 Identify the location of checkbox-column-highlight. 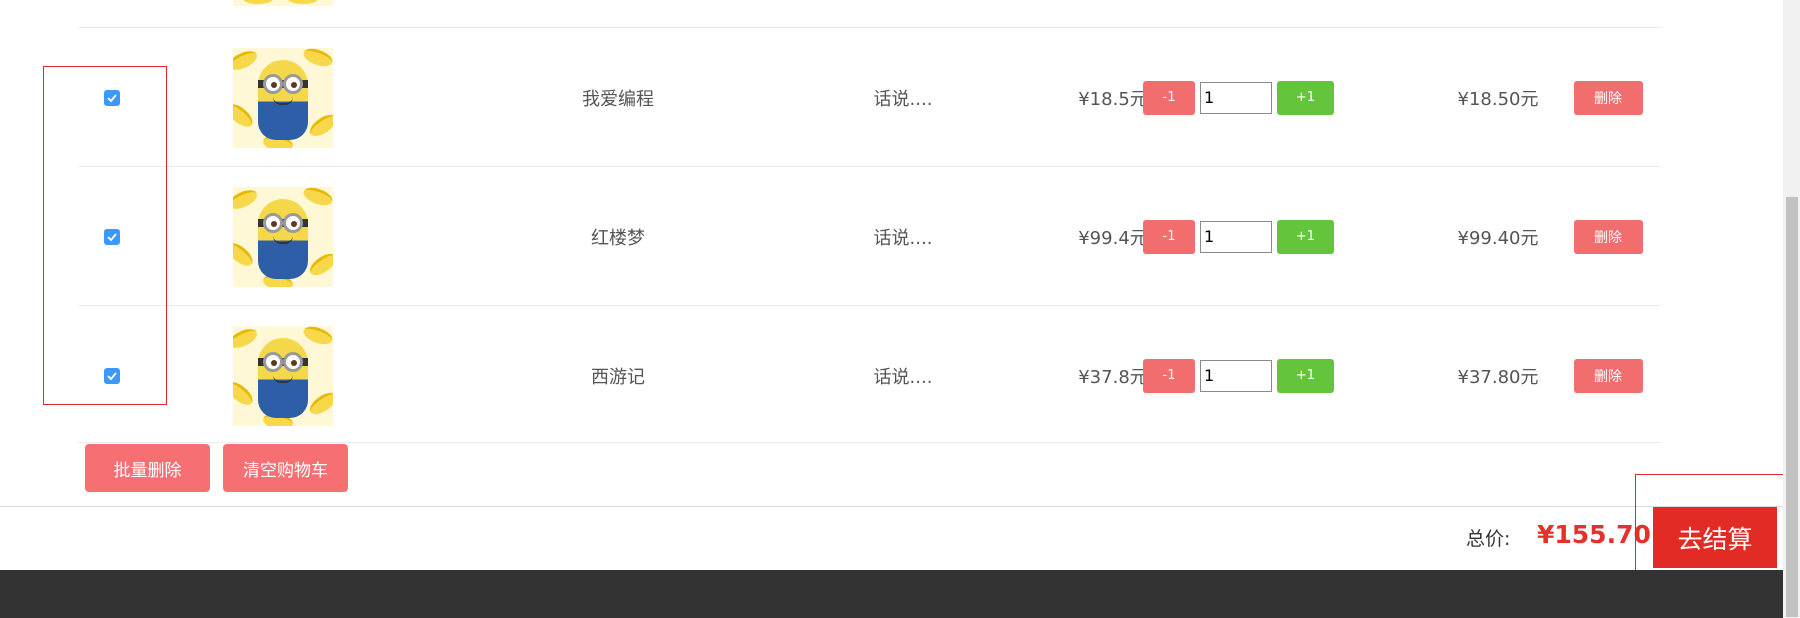
(105, 235).